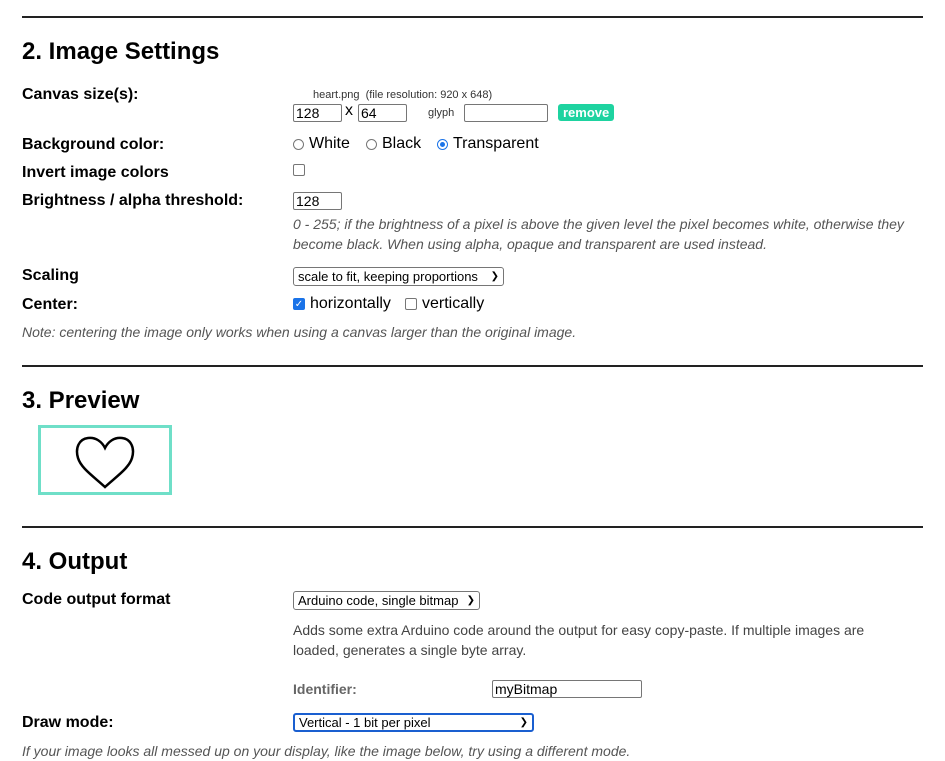 This screenshot has height=761, width=945. I want to click on code-format-select: Arduino code, single bitmap ❯, so click(386, 600).